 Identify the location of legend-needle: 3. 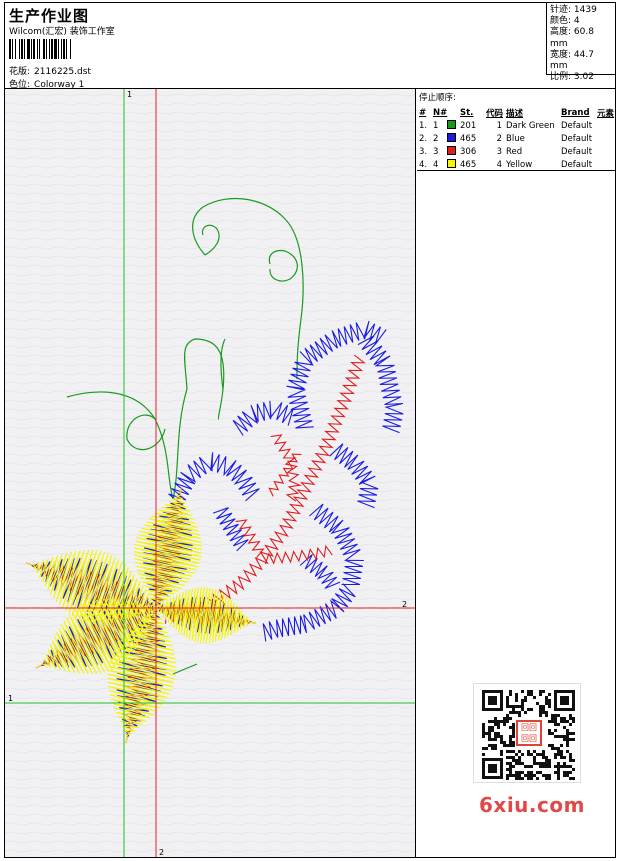
(436, 151).